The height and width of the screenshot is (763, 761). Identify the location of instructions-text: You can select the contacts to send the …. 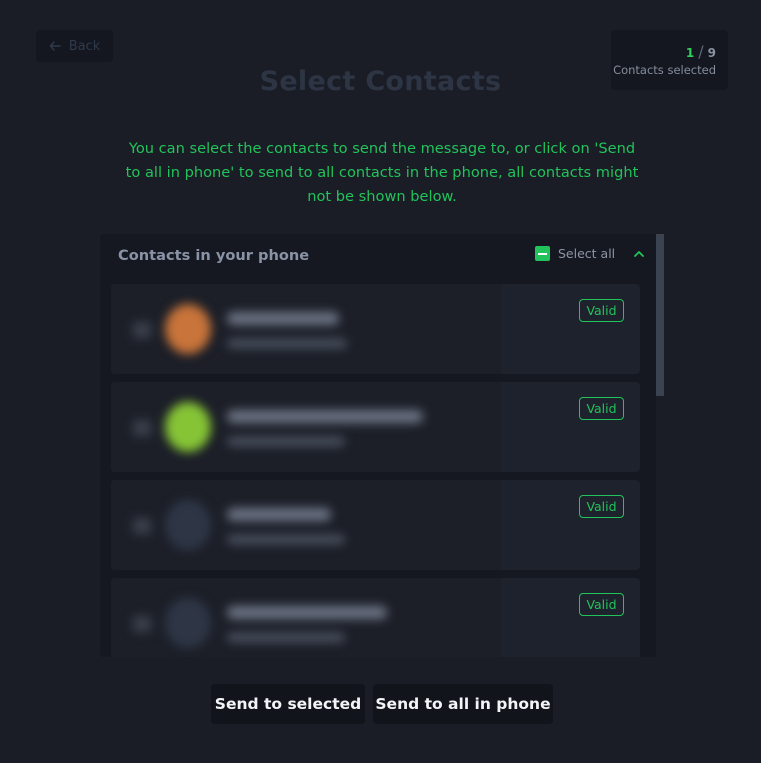
(382, 172).